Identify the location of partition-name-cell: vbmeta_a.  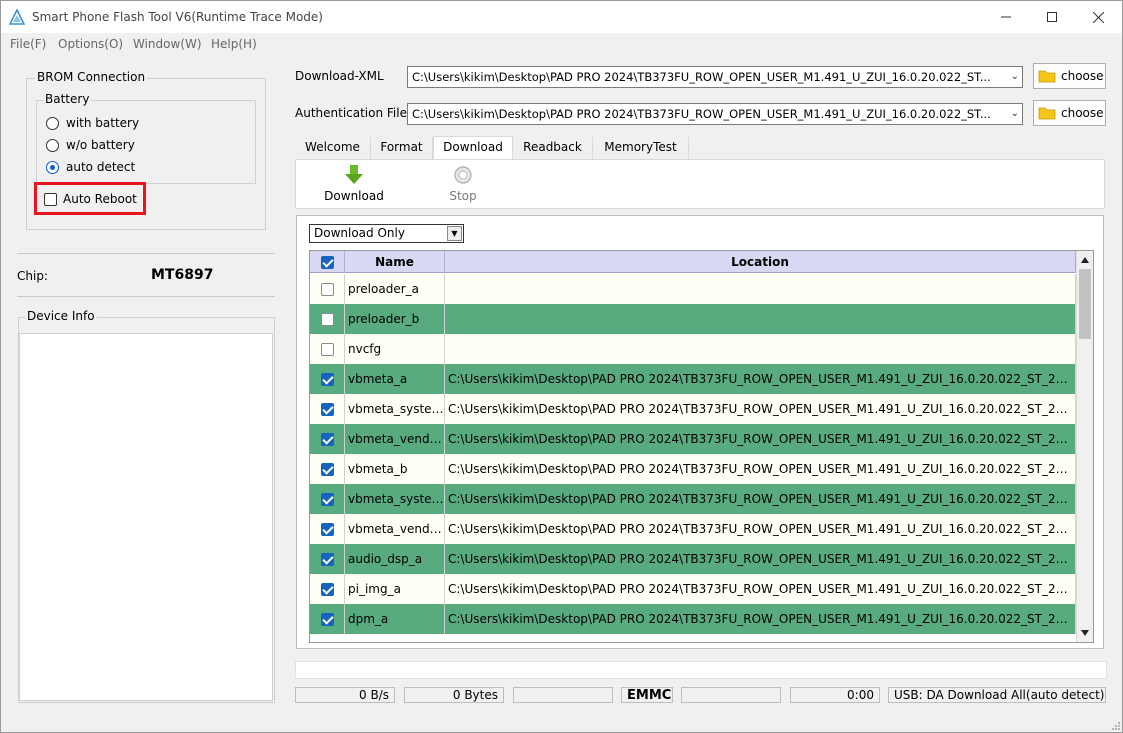
(395, 379).